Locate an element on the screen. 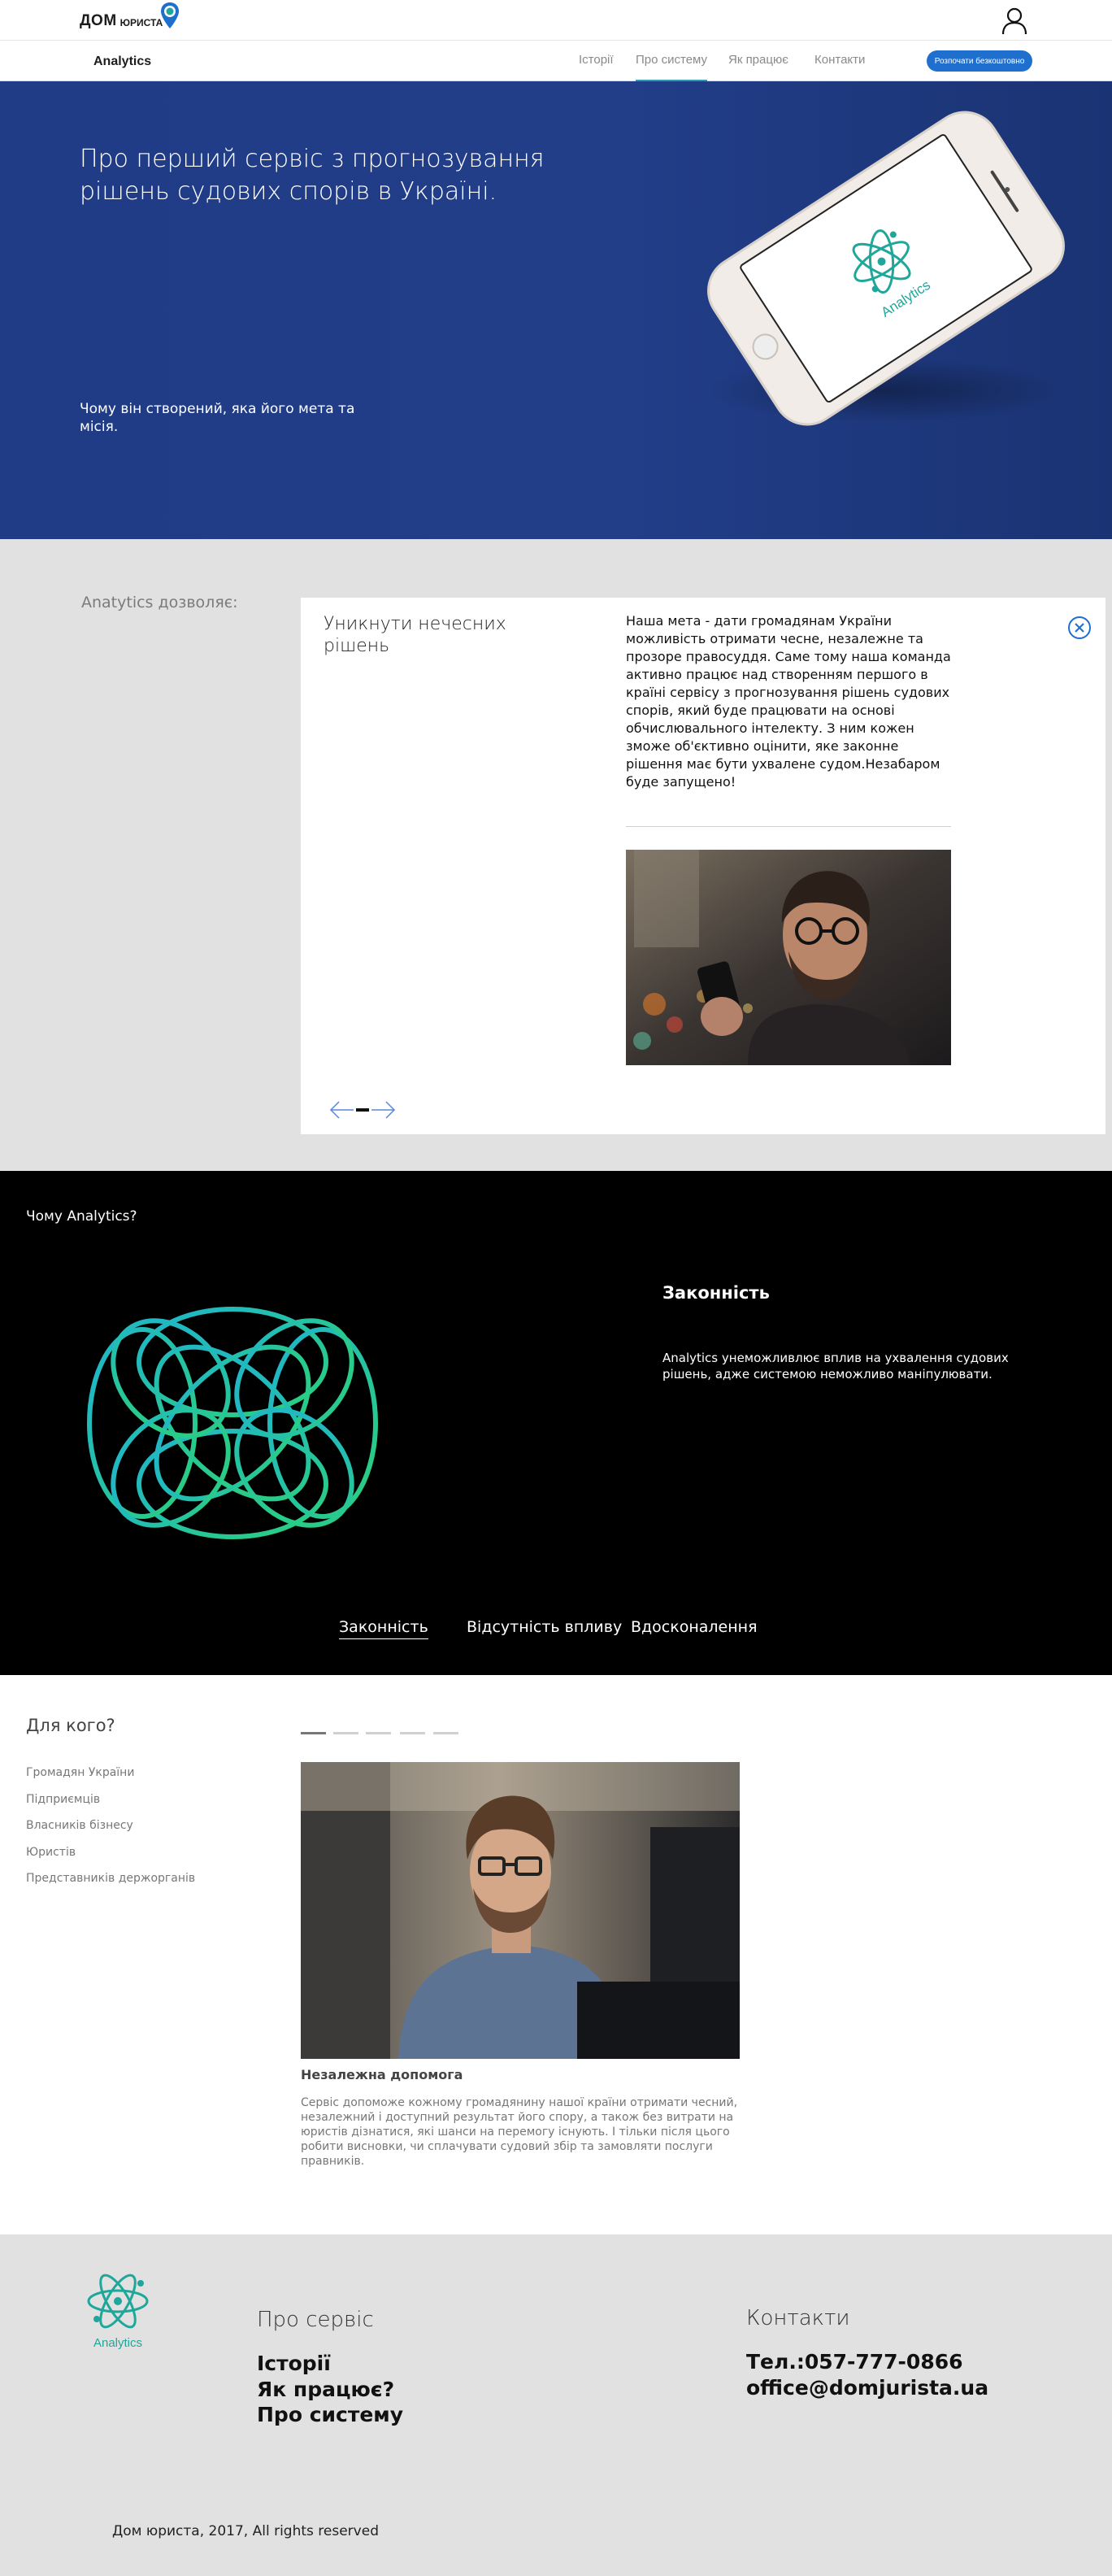 This screenshot has height=2576, width=1112. for-whom-heading: Незалежна допомога is located at coordinates (382, 2074).